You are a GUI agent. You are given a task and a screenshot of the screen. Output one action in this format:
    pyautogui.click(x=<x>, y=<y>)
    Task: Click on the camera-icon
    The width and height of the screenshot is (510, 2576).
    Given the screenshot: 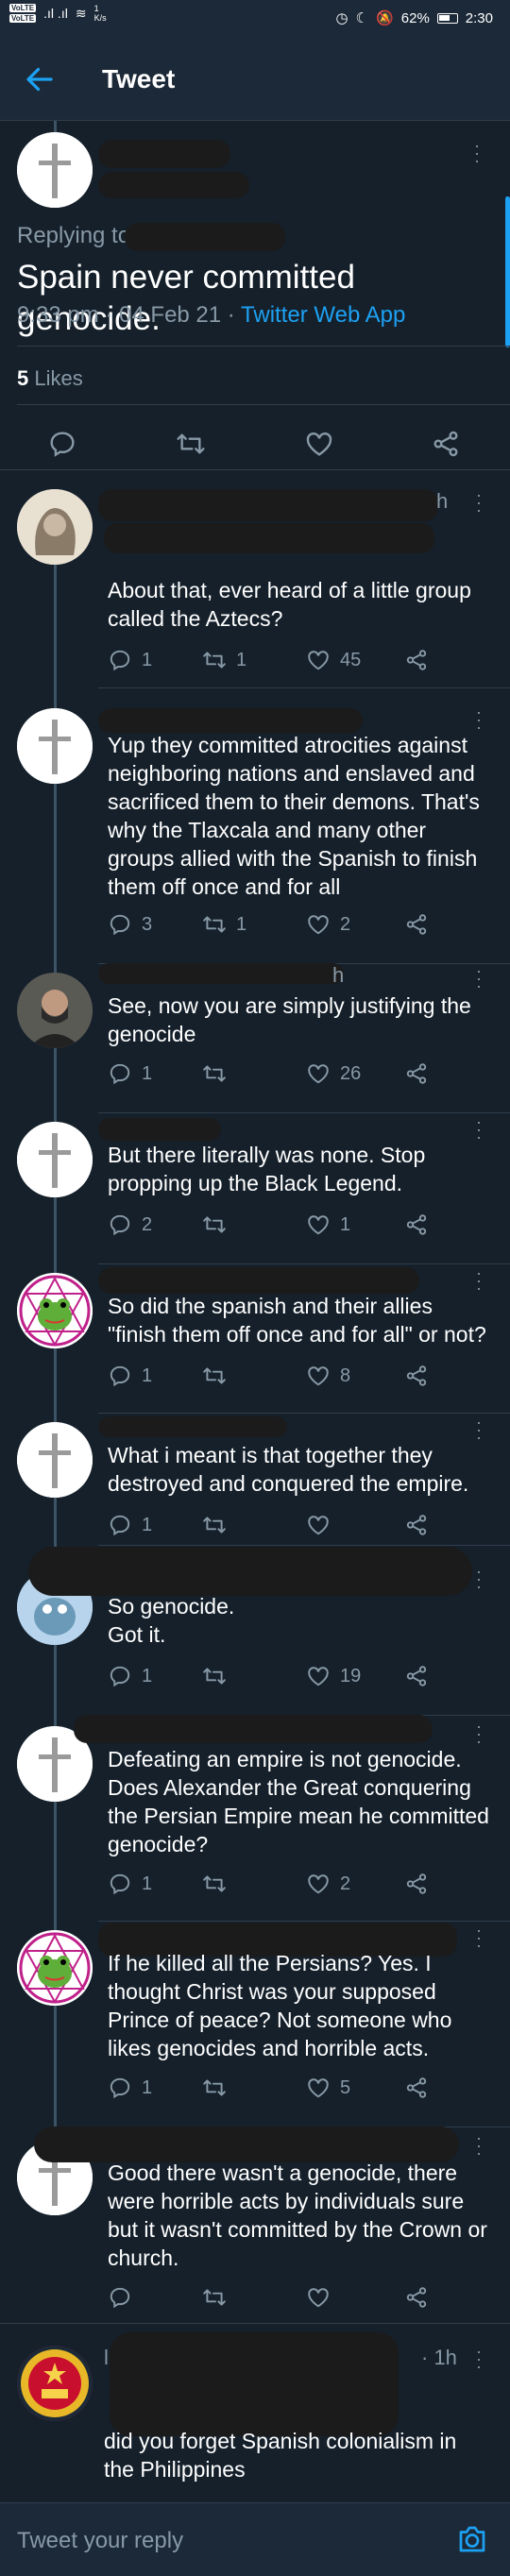 What is the action you would take?
    pyautogui.click(x=472, y=2539)
    